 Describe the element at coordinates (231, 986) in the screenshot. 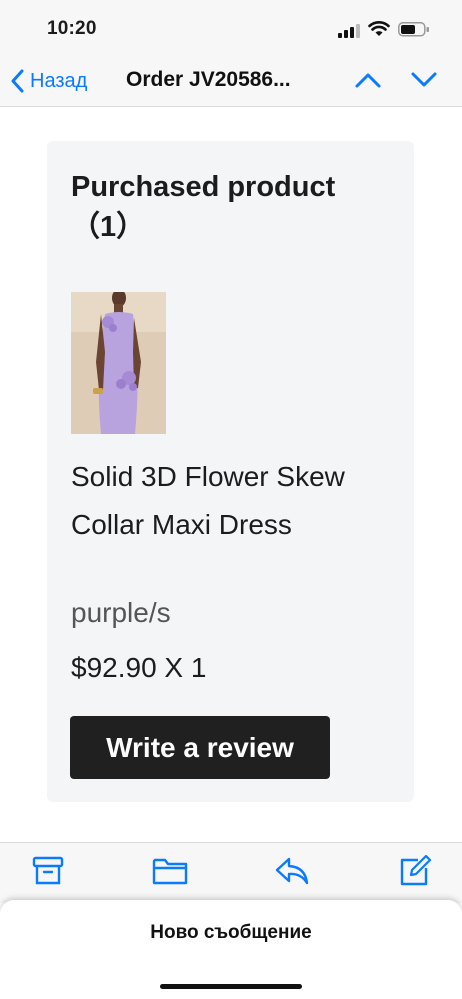

I see `home-indicator` at that location.